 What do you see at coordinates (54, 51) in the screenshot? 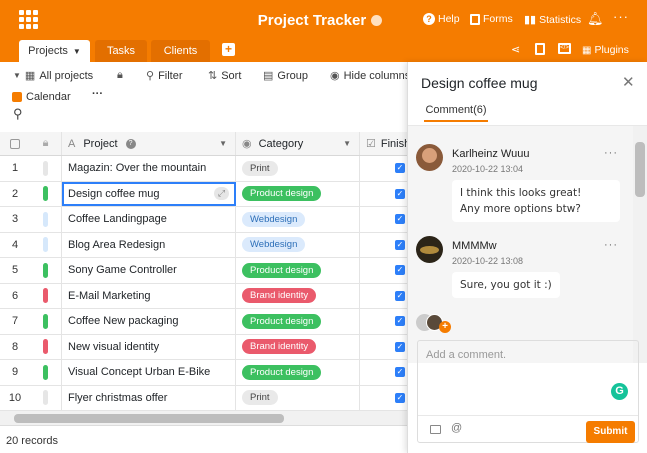
I see `tab-projects: Projects ▼` at bounding box center [54, 51].